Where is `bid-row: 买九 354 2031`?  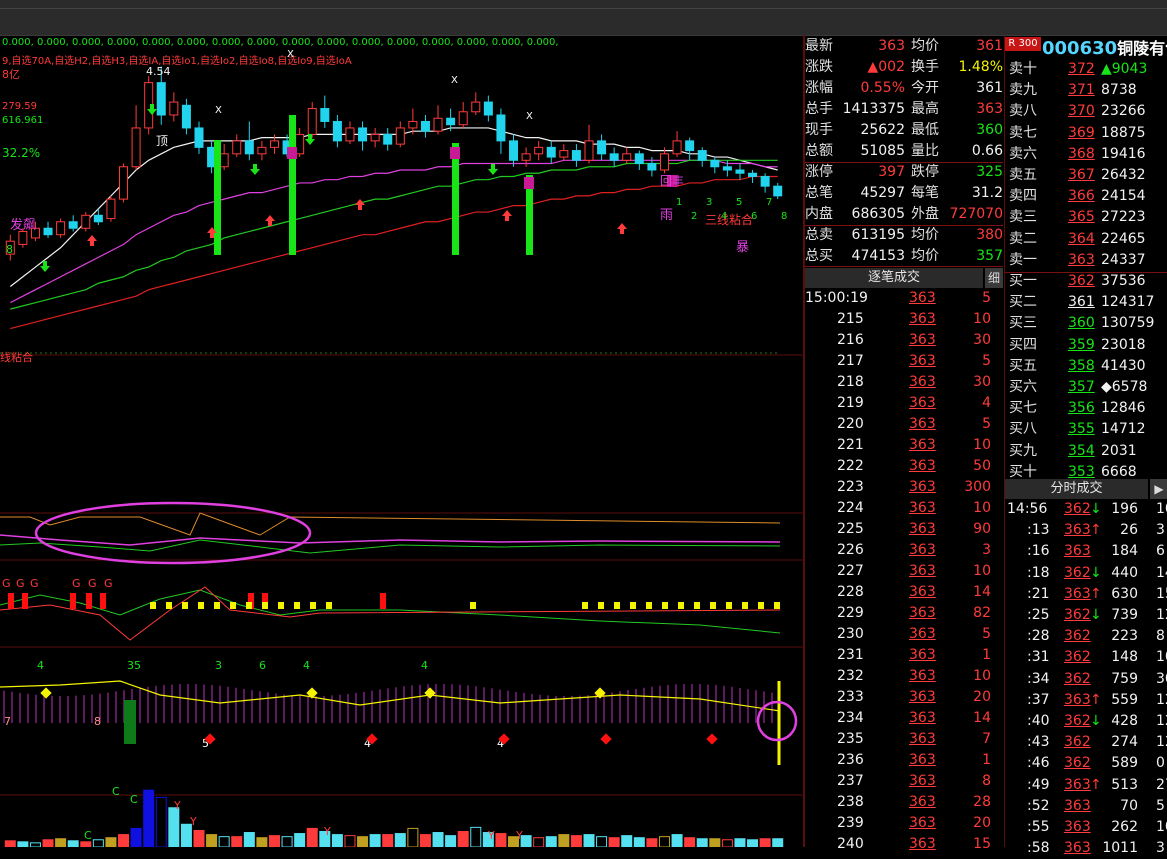 bid-row: 买九 354 2031 is located at coordinates (1086, 452).